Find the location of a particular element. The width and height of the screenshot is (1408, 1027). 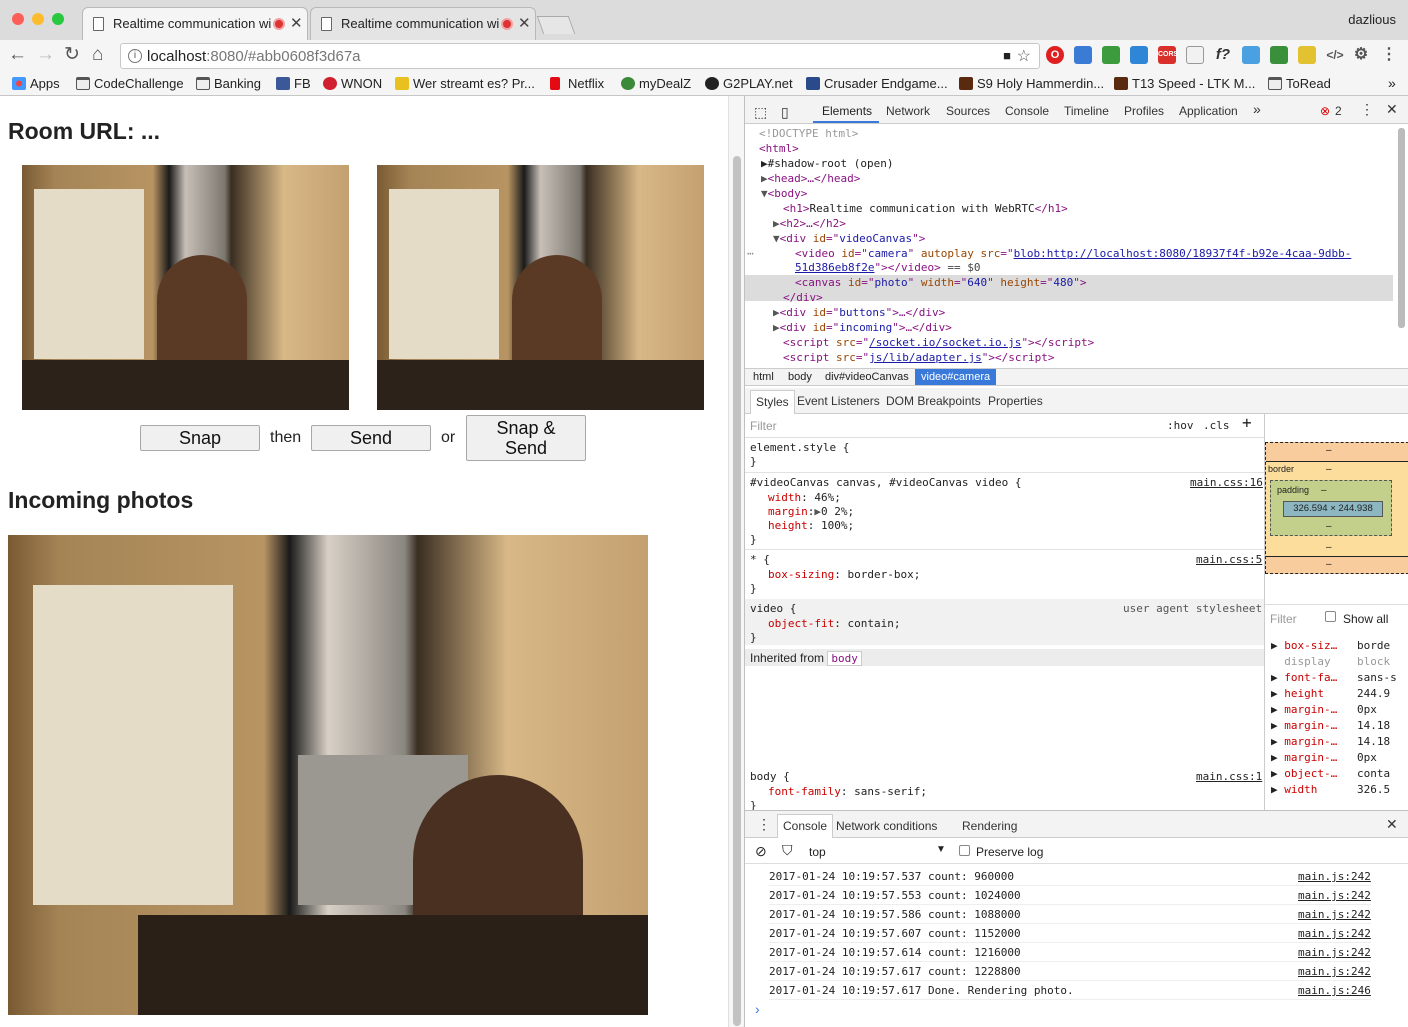

crumb-html: html is located at coordinates (763, 377).